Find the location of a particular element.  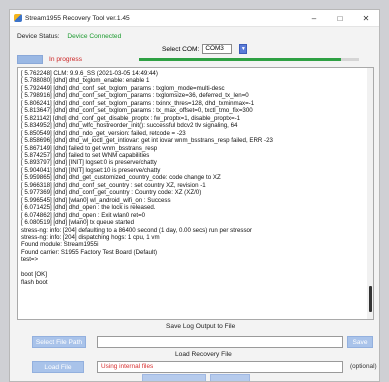

com-selector: Select COM: COM3 ▼ is located at coordinates (205, 49).